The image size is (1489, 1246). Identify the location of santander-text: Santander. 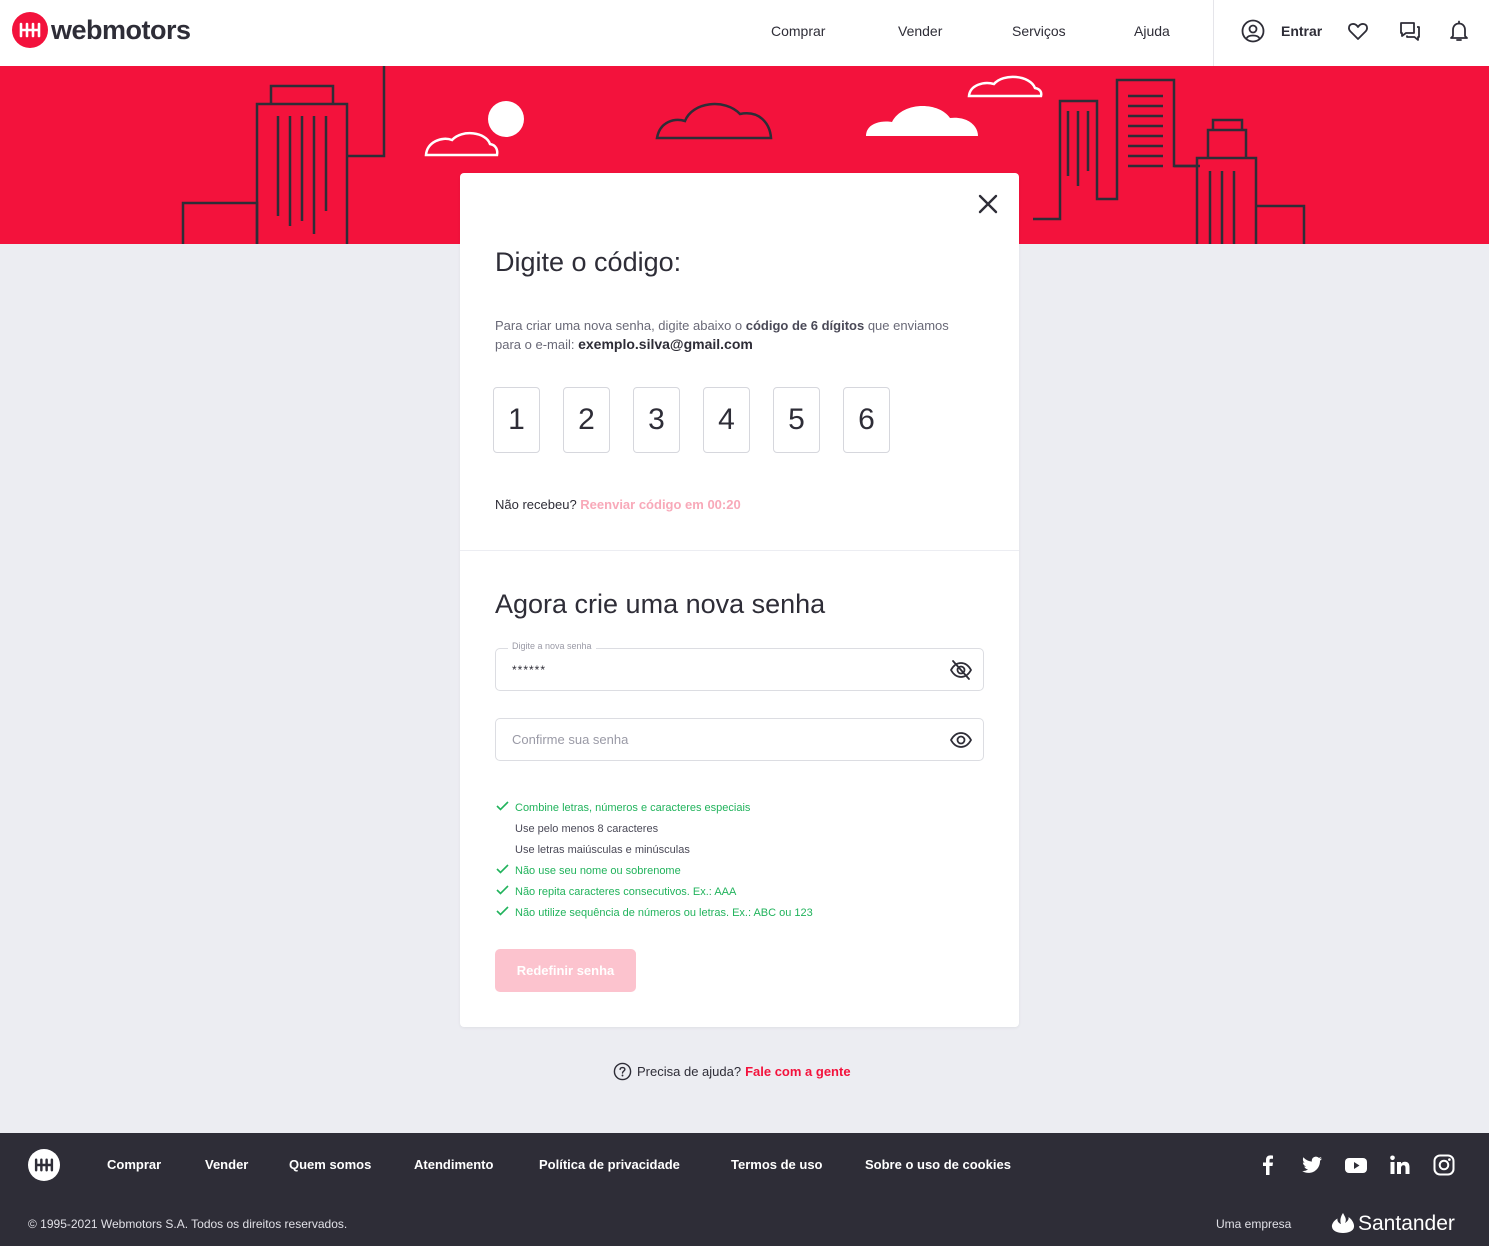
(1406, 1223).